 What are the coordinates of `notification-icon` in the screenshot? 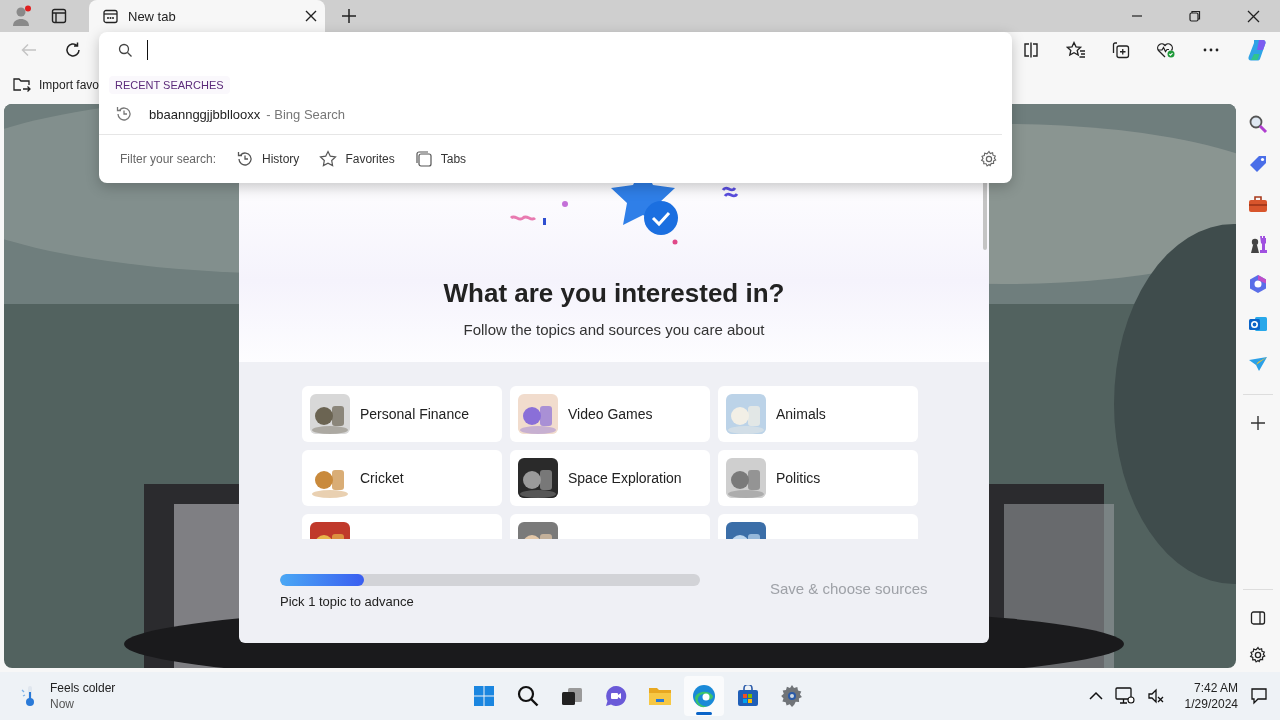 It's located at (1259, 696).